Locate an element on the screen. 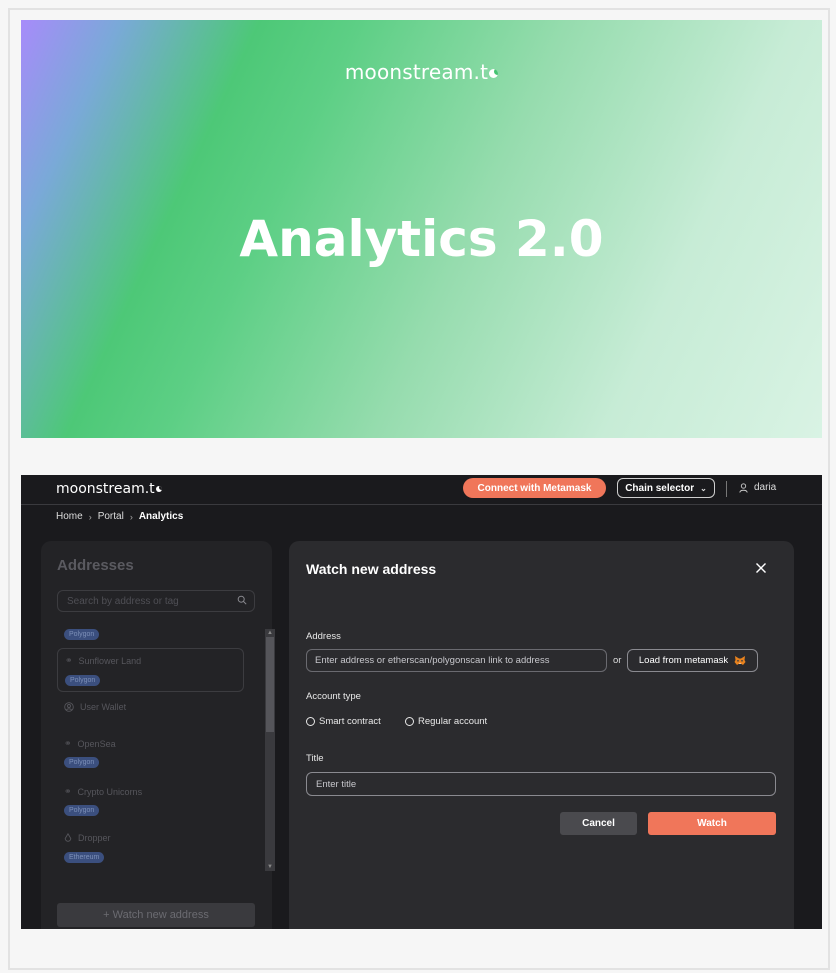 The width and height of the screenshot is (836, 973). cancel-button: Cancel is located at coordinates (598, 823).